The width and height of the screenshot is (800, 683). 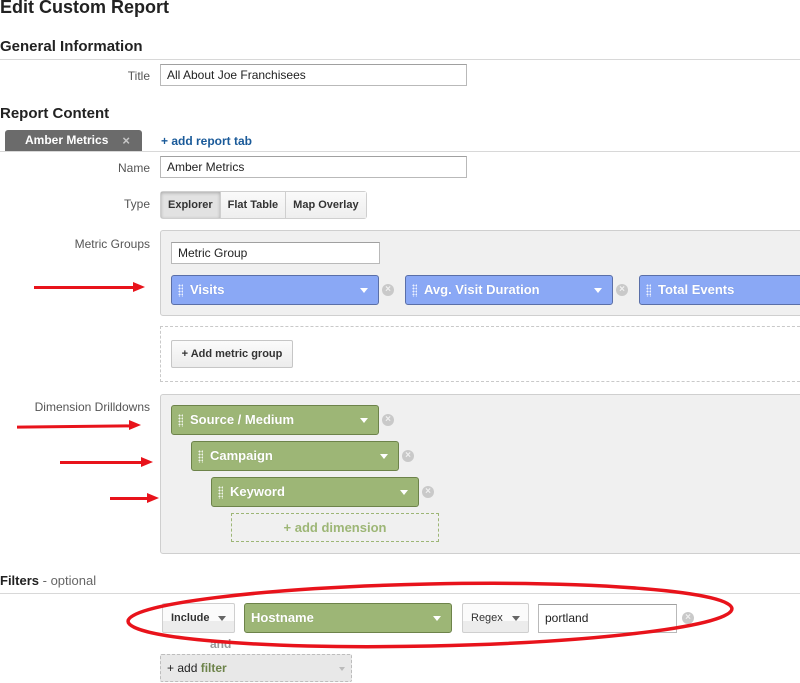 What do you see at coordinates (92, 407) in the screenshot?
I see `dimension-drilldowns-label: Dimension Drilldowns` at bounding box center [92, 407].